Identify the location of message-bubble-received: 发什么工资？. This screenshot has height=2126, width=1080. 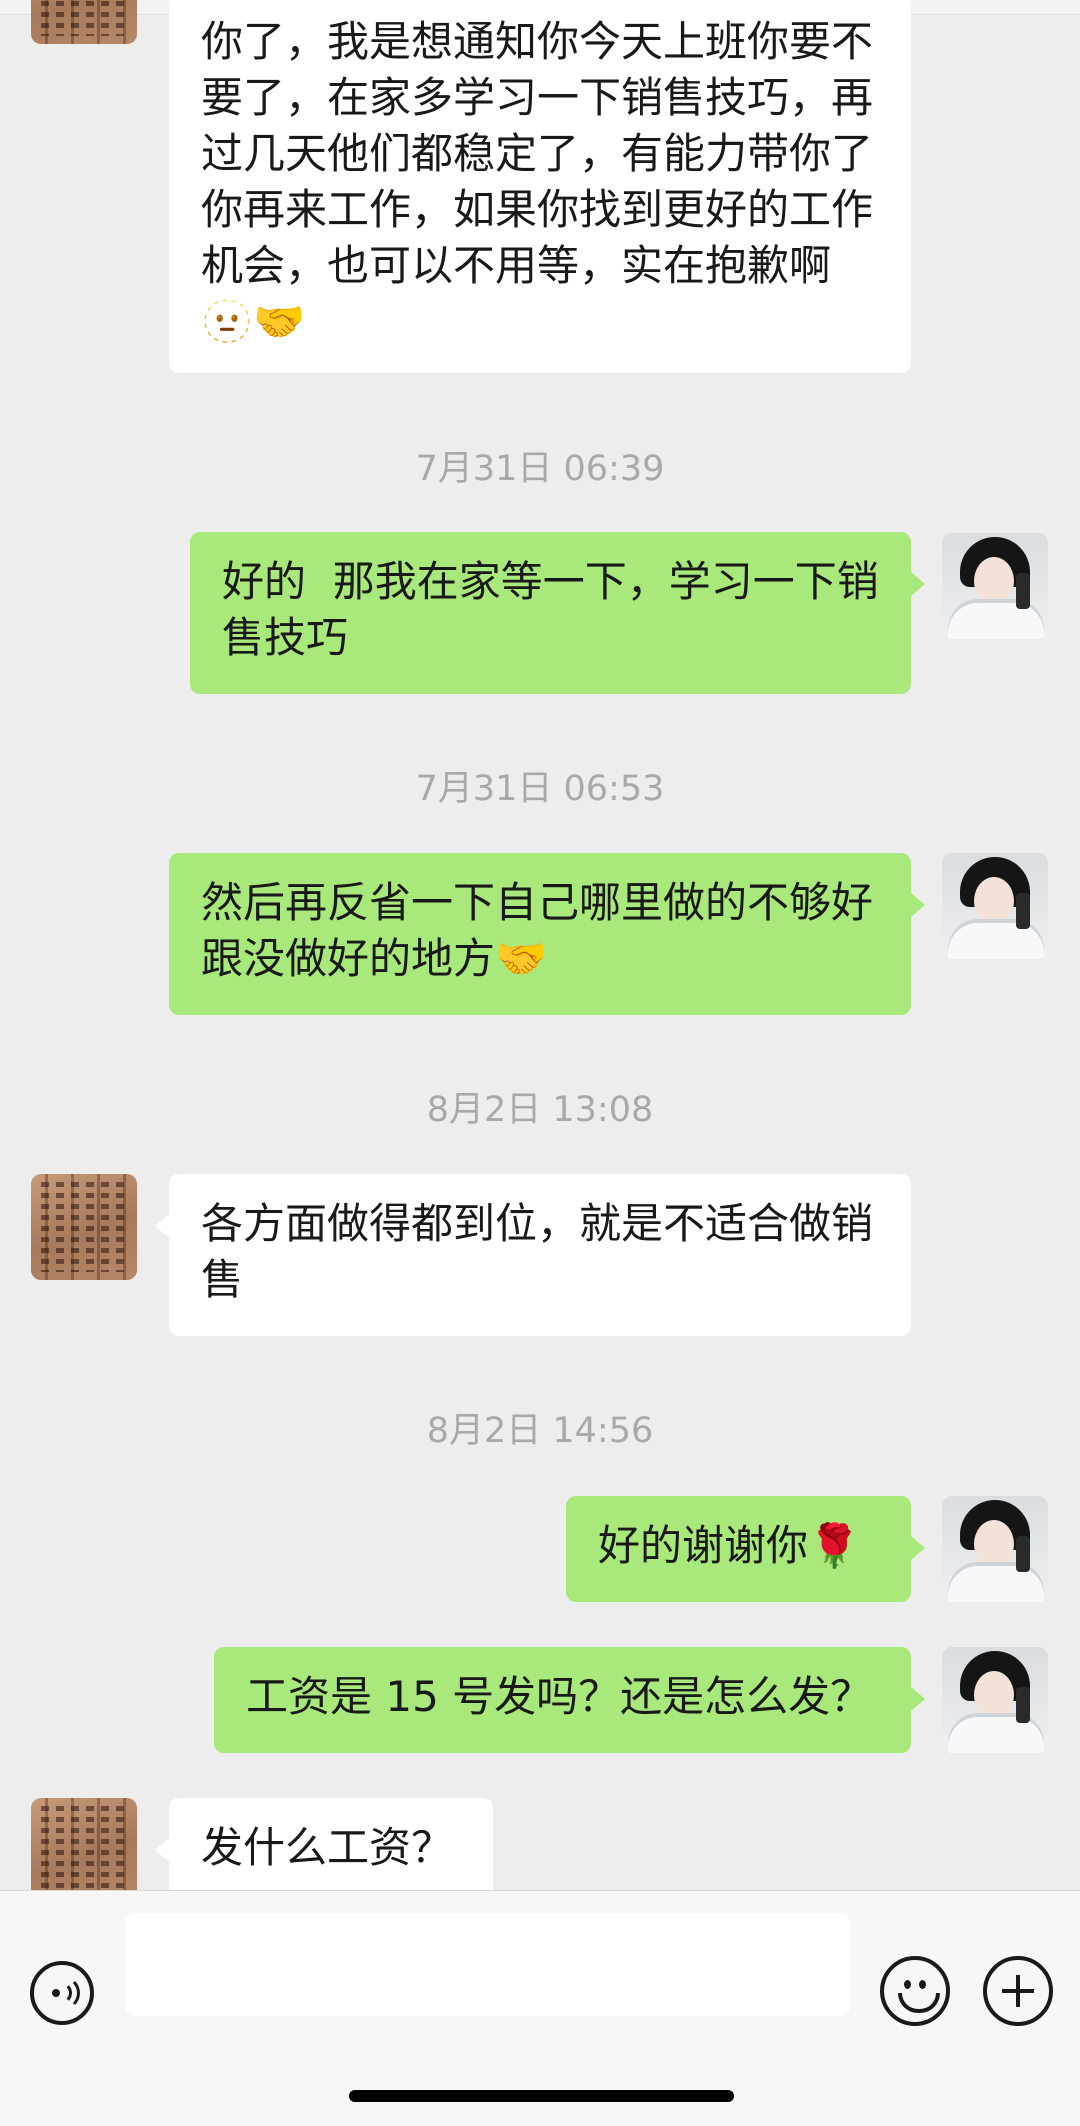
(324, 1844).